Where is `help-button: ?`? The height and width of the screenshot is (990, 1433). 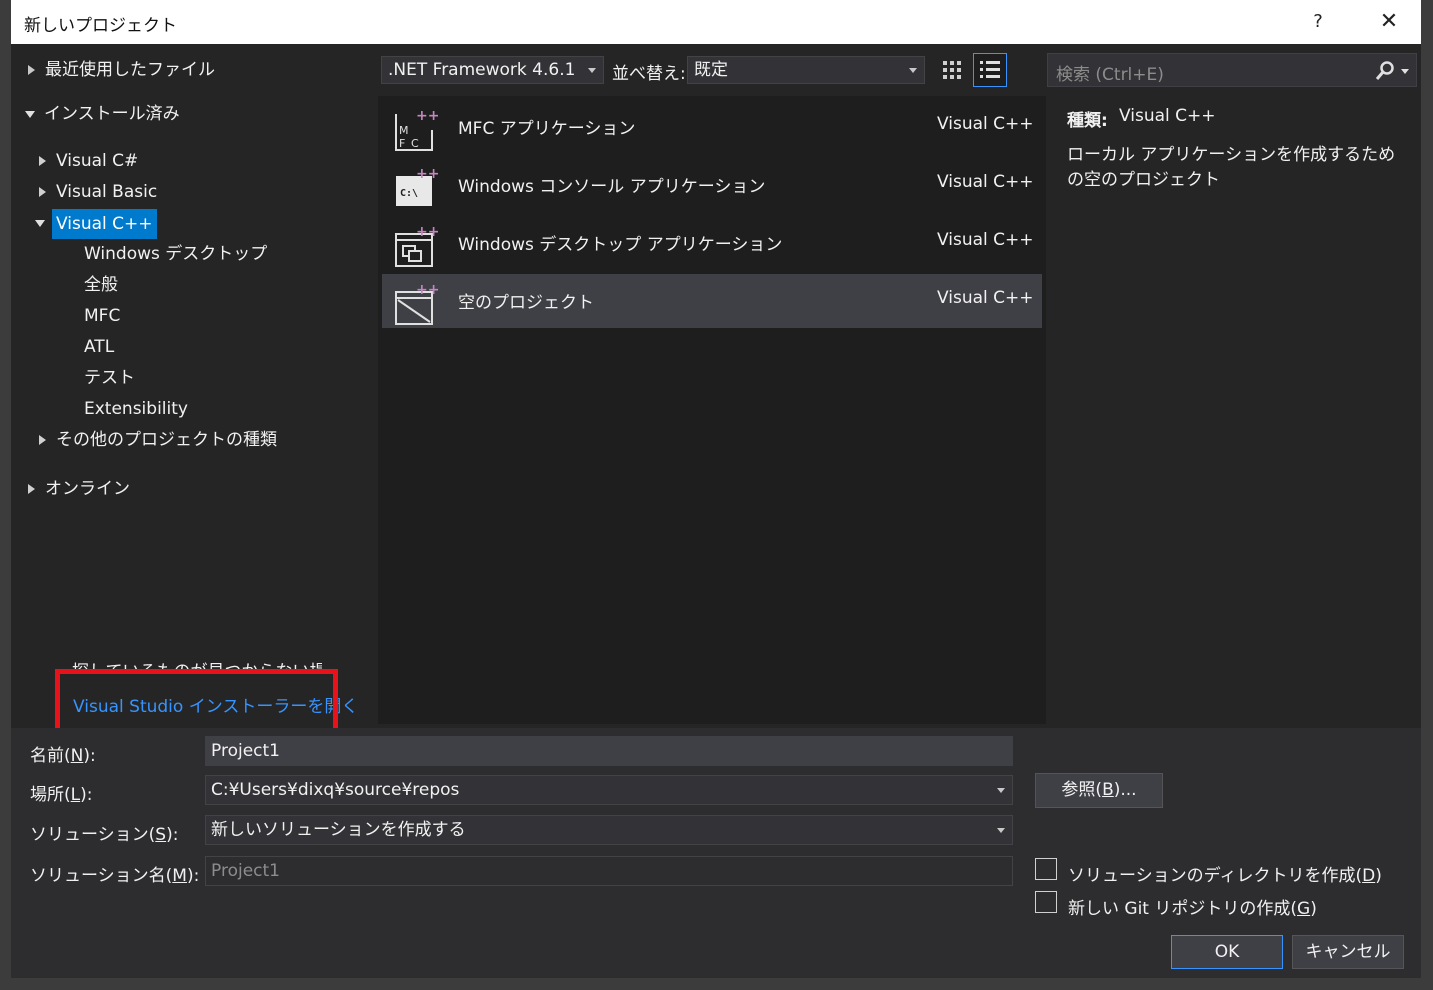 help-button: ? is located at coordinates (1318, 22).